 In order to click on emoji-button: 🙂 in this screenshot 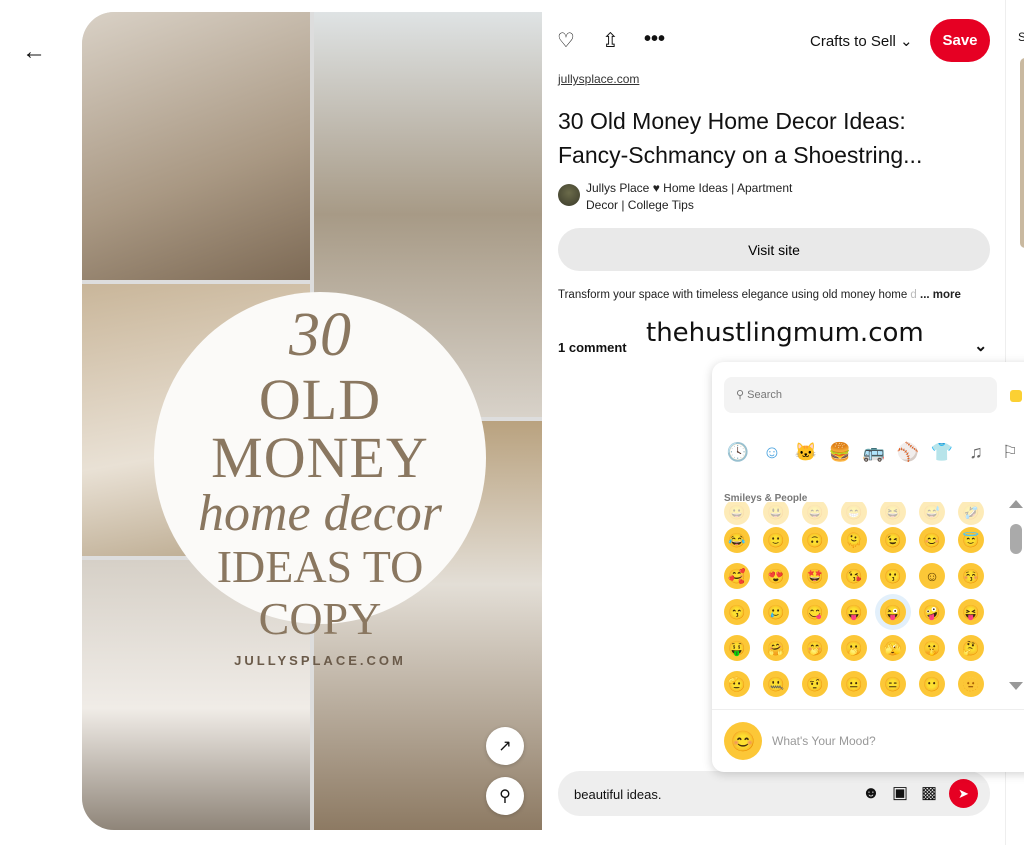, I will do `click(776, 540)`.